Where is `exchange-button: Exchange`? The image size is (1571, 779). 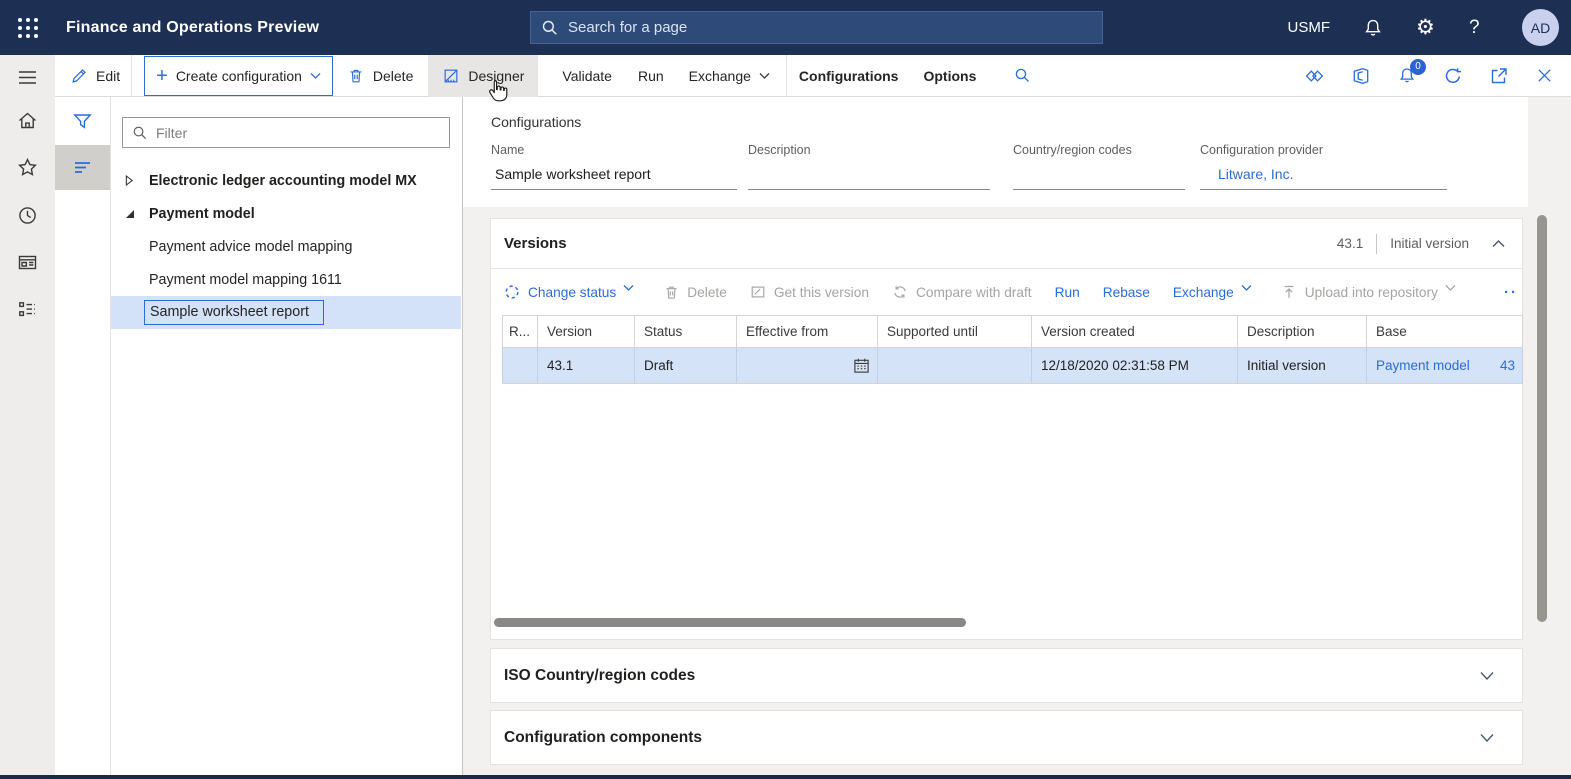
exchange-button: Exchange is located at coordinates (729, 76).